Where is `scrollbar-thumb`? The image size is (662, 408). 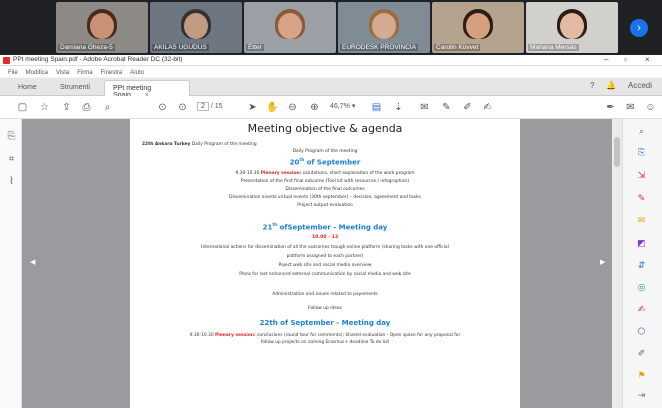 scrollbar-thumb is located at coordinates (617, 152).